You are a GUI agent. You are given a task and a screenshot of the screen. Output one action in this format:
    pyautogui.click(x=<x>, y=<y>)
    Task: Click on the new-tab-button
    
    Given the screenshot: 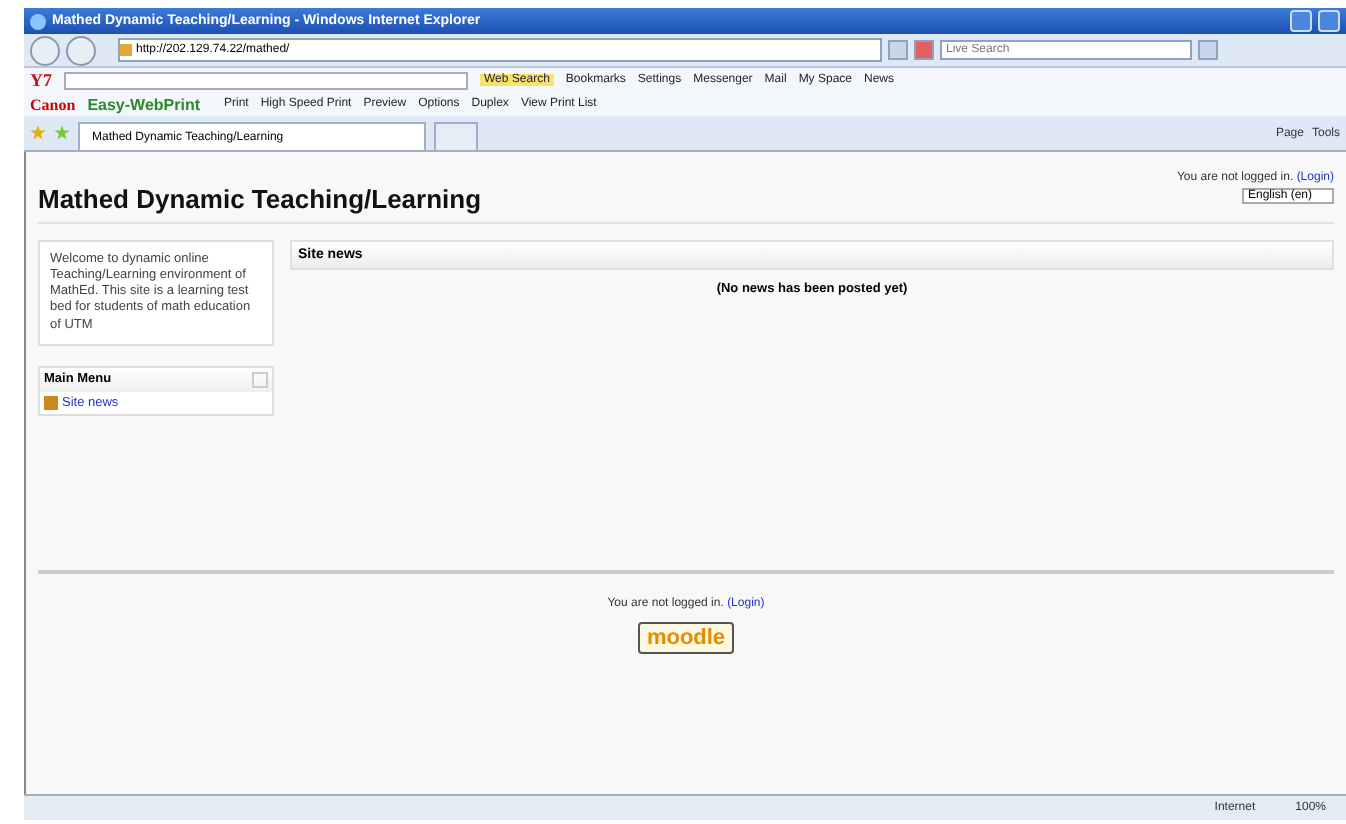 What is the action you would take?
    pyautogui.click(x=456, y=136)
    